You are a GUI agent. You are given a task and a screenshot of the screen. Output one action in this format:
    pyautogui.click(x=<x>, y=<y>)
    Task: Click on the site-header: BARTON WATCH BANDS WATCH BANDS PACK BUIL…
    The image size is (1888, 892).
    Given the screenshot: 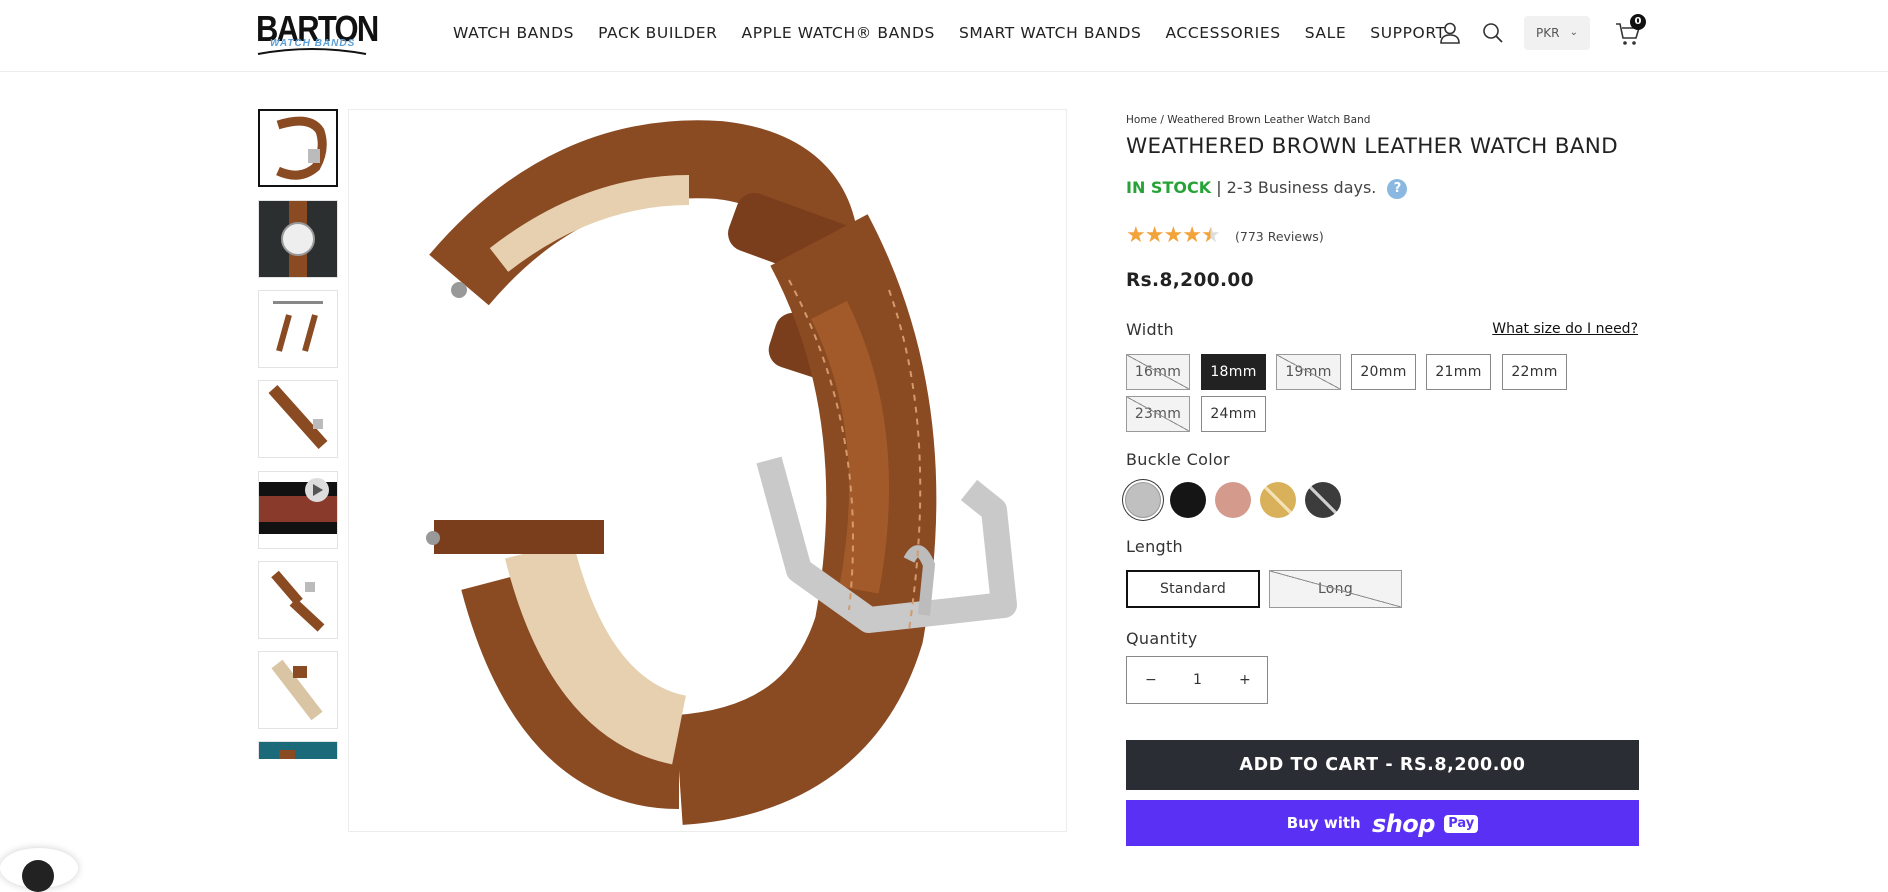 What is the action you would take?
    pyautogui.click(x=944, y=36)
    